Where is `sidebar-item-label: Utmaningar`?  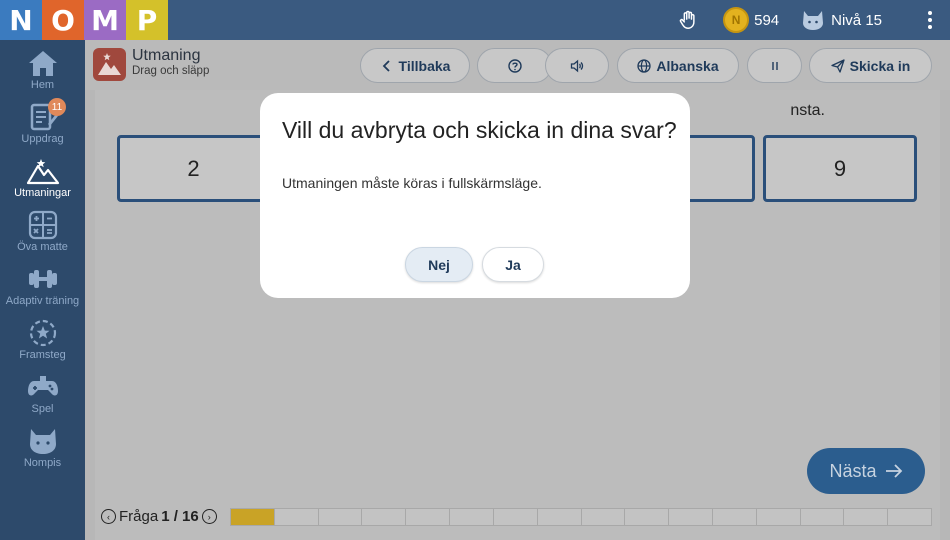
sidebar-item-label: Utmaningar is located at coordinates (42, 193).